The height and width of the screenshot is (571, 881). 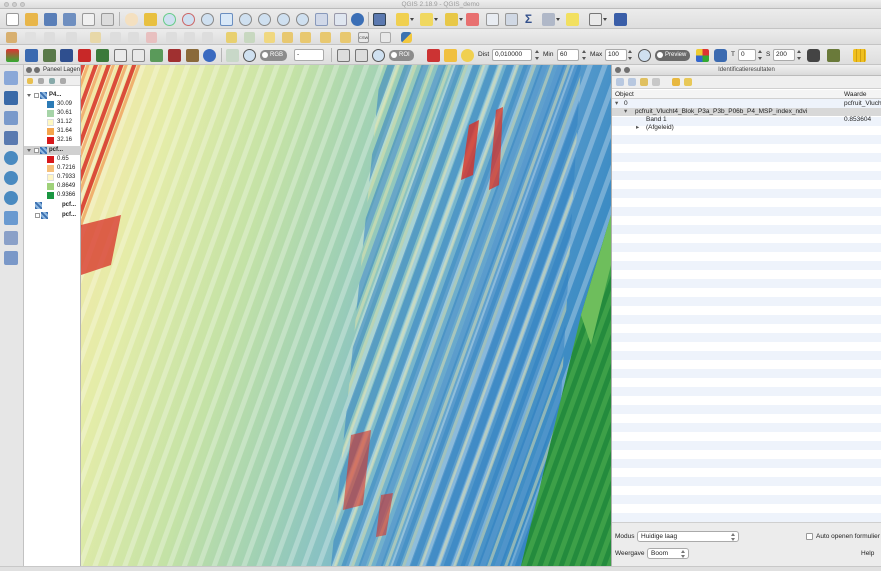 What do you see at coordinates (644, 82) in the screenshot?
I see `expand-new-results-icon` at bounding box center [644, 82].